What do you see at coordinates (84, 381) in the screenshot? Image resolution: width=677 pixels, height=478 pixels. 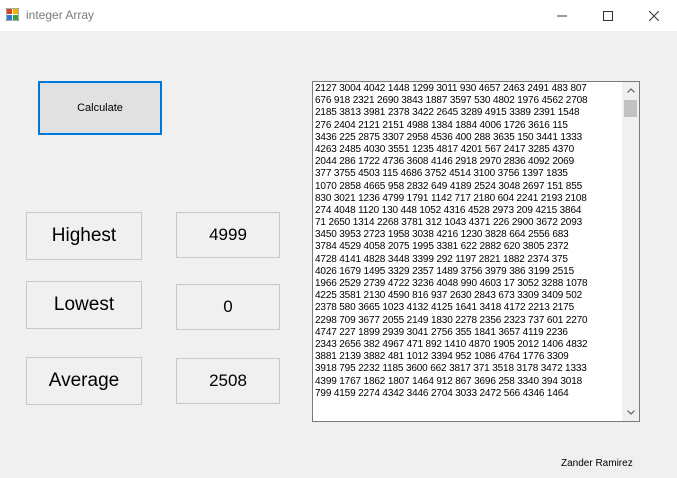 I see `average-label: Average` at bounding box center [84, 381].